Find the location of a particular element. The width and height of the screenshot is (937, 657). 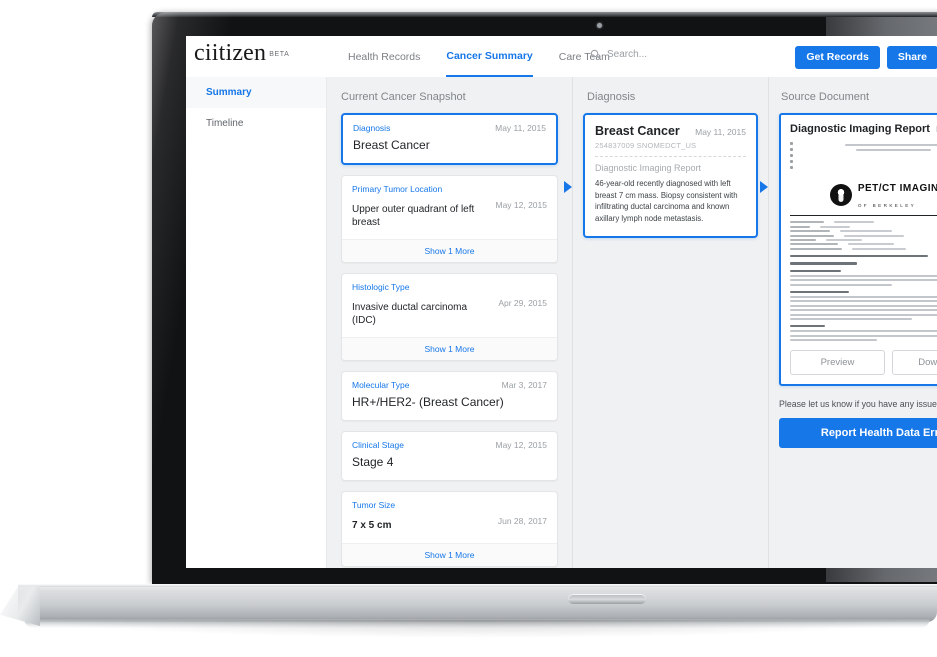

card-date: Mar 3, 2017 is located at coordinates (524, 385).